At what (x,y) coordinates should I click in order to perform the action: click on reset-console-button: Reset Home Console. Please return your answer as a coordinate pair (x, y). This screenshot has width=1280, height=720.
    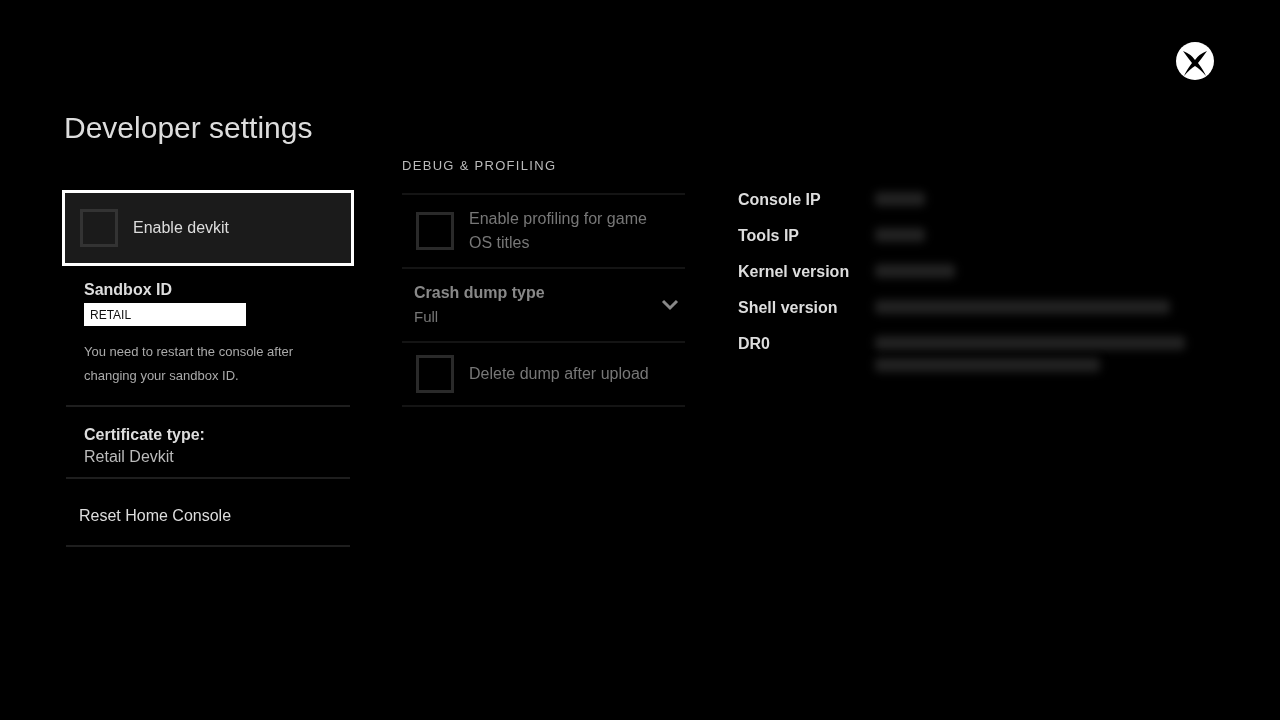
    Looking at the image, I should click on (208, 513).